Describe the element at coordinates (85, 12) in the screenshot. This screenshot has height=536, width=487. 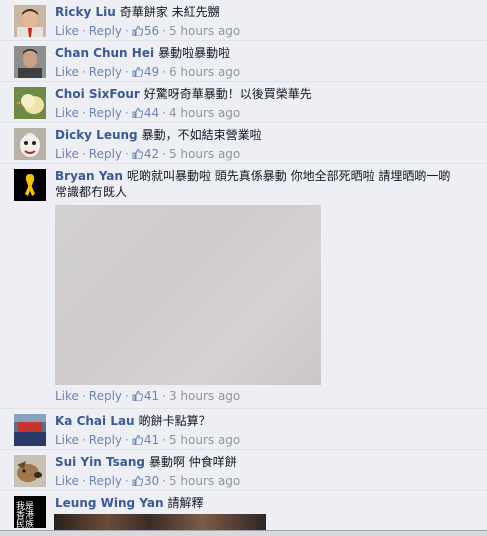
I see `comment-author: Ricky Liu` at that location.